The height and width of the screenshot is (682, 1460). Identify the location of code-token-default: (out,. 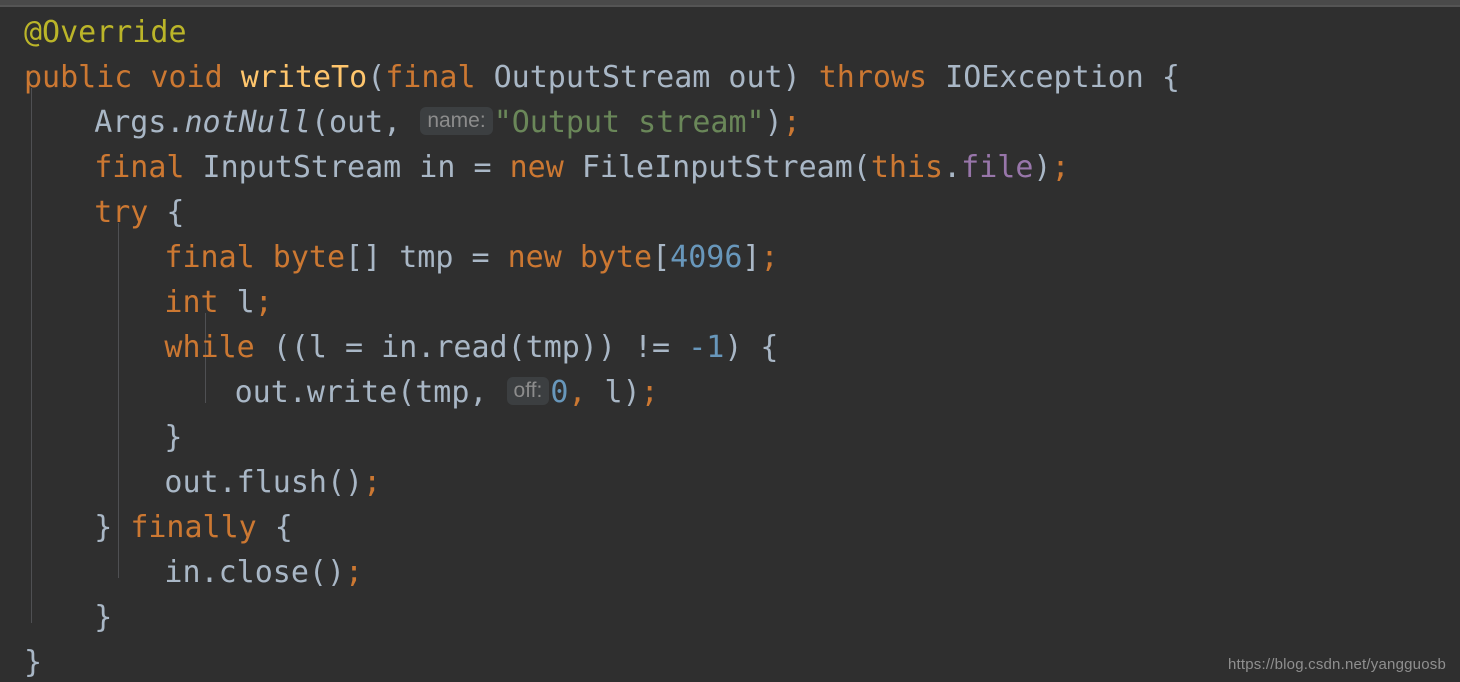
(365, 122).